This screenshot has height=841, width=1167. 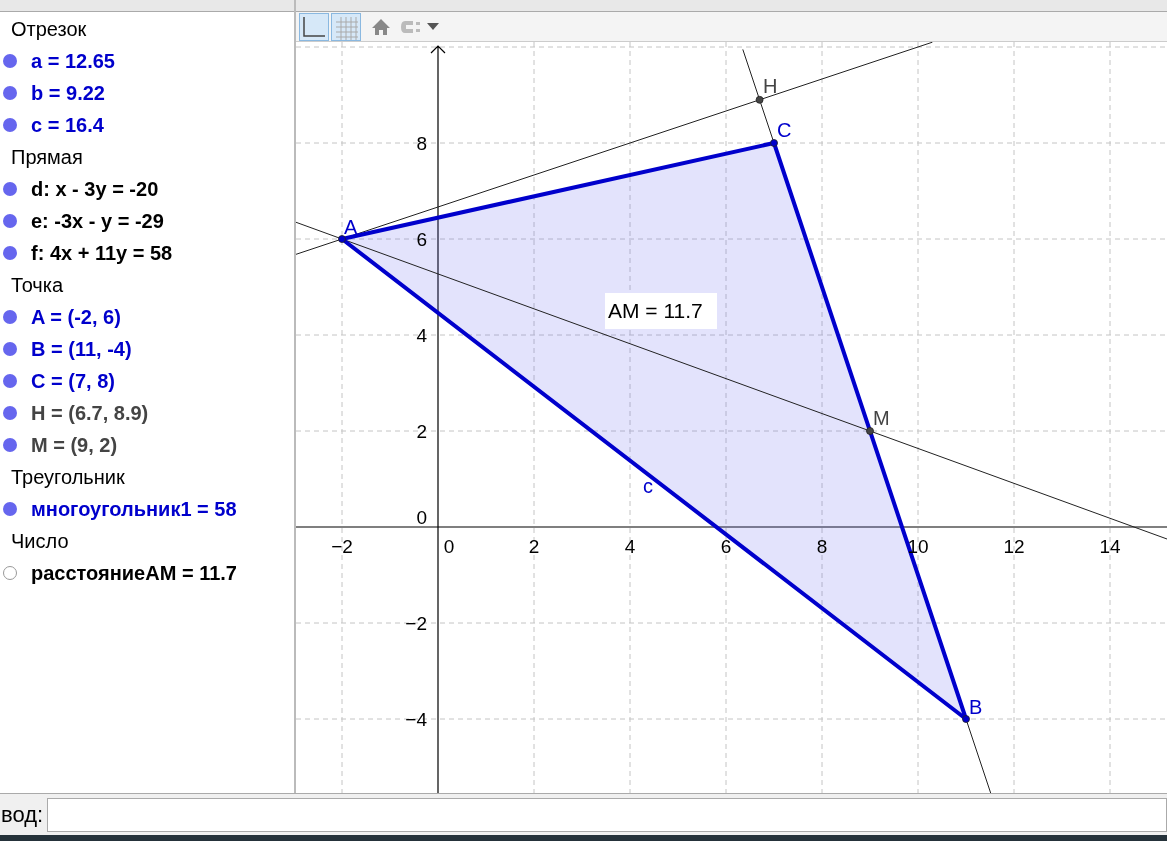 I want to click on category-header: Отрезок, so click(x=147, y=29).